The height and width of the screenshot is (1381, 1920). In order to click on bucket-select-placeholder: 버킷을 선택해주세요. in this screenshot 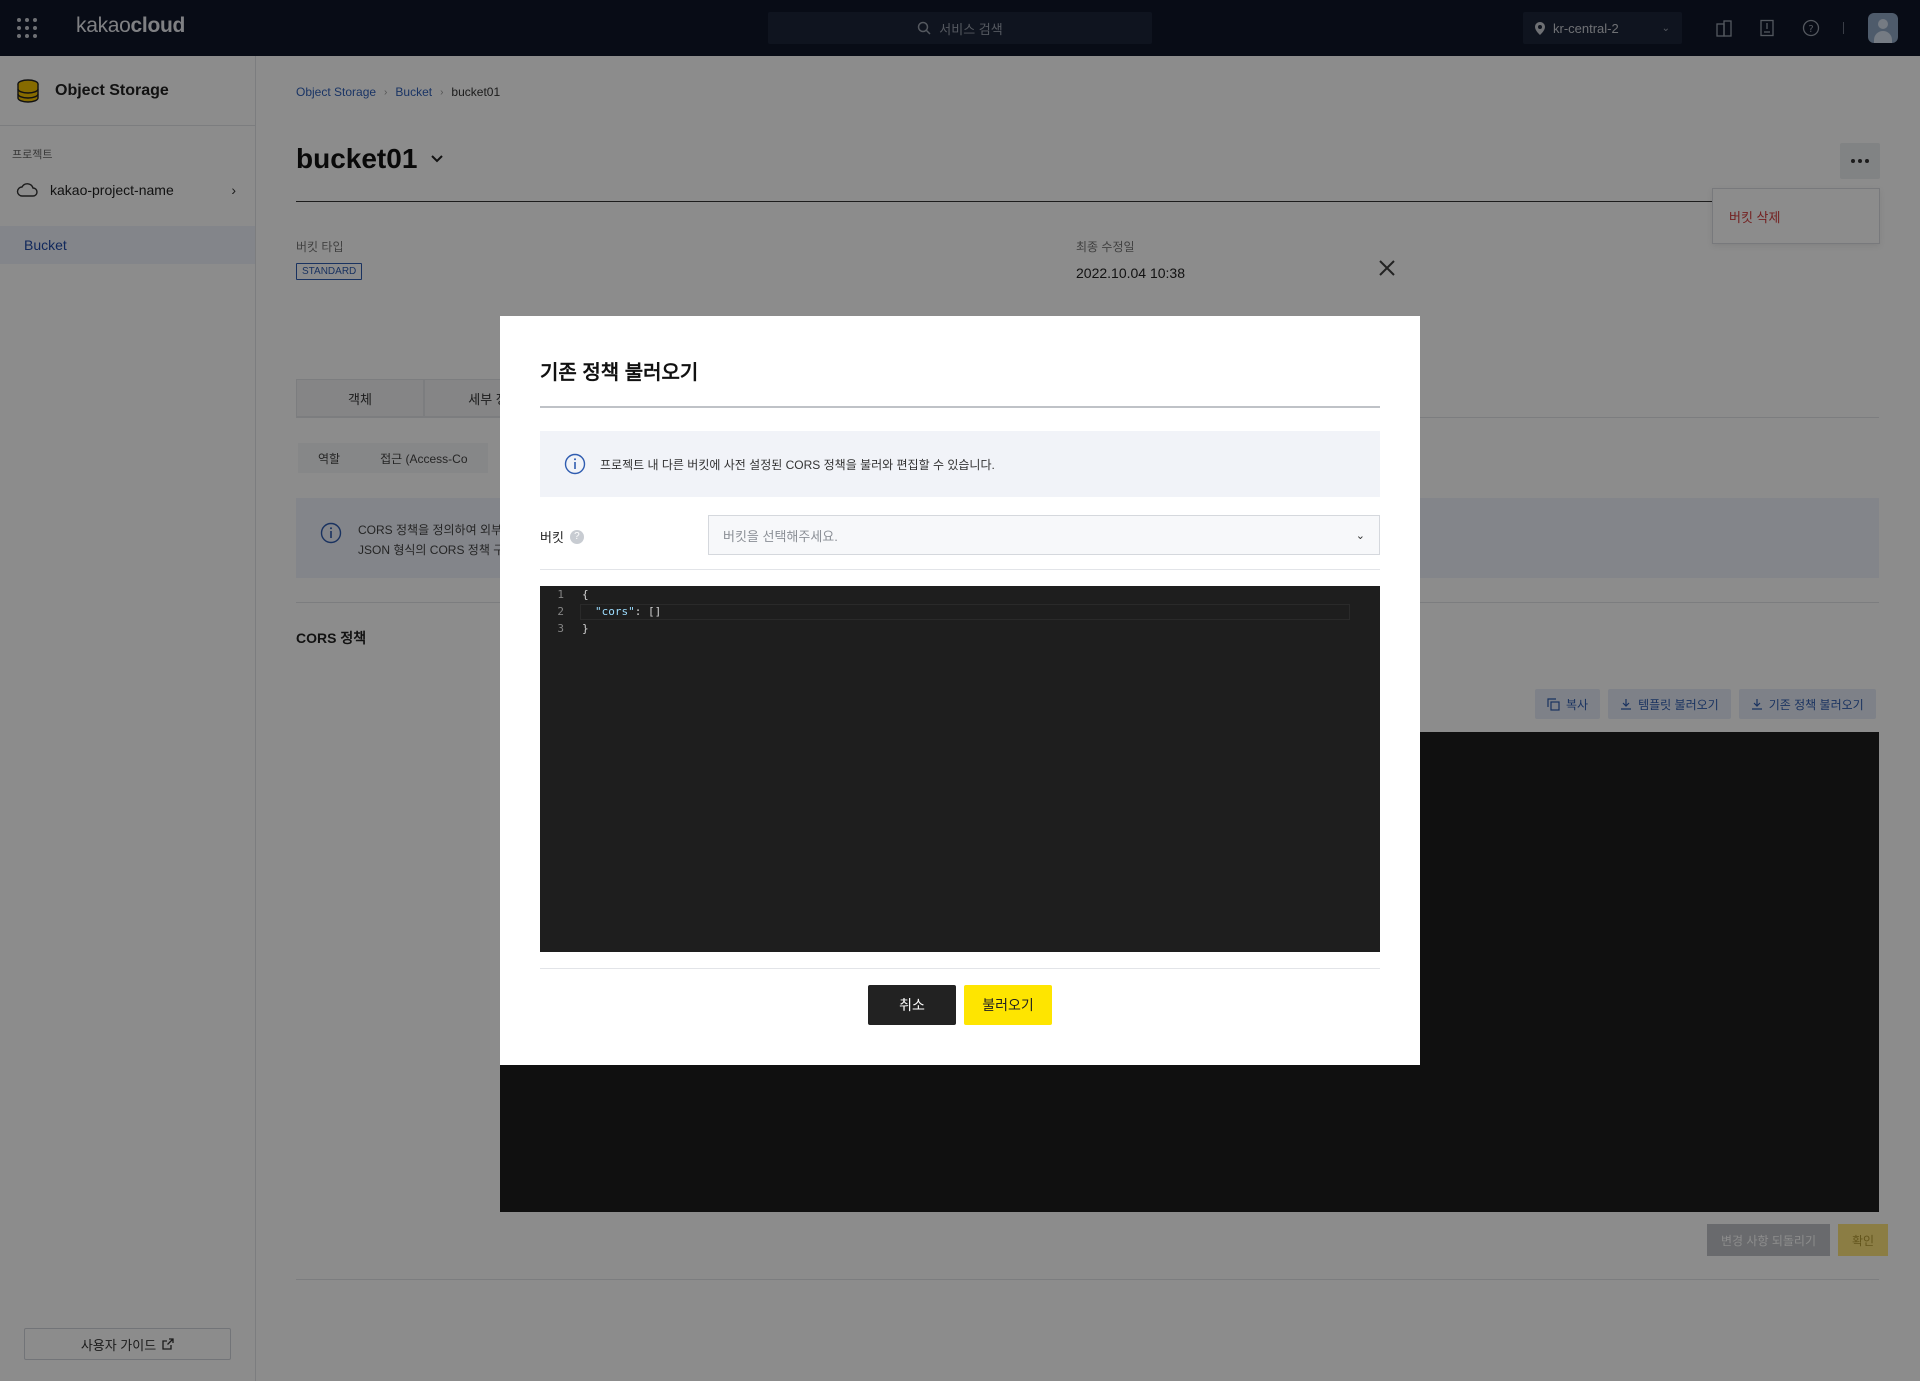, I will do `click(780, 536)`.